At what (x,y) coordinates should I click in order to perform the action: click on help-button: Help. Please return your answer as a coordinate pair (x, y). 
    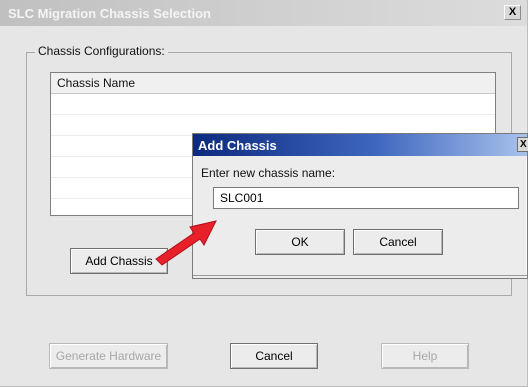
    Looking at the image, I should click on (425, 356).